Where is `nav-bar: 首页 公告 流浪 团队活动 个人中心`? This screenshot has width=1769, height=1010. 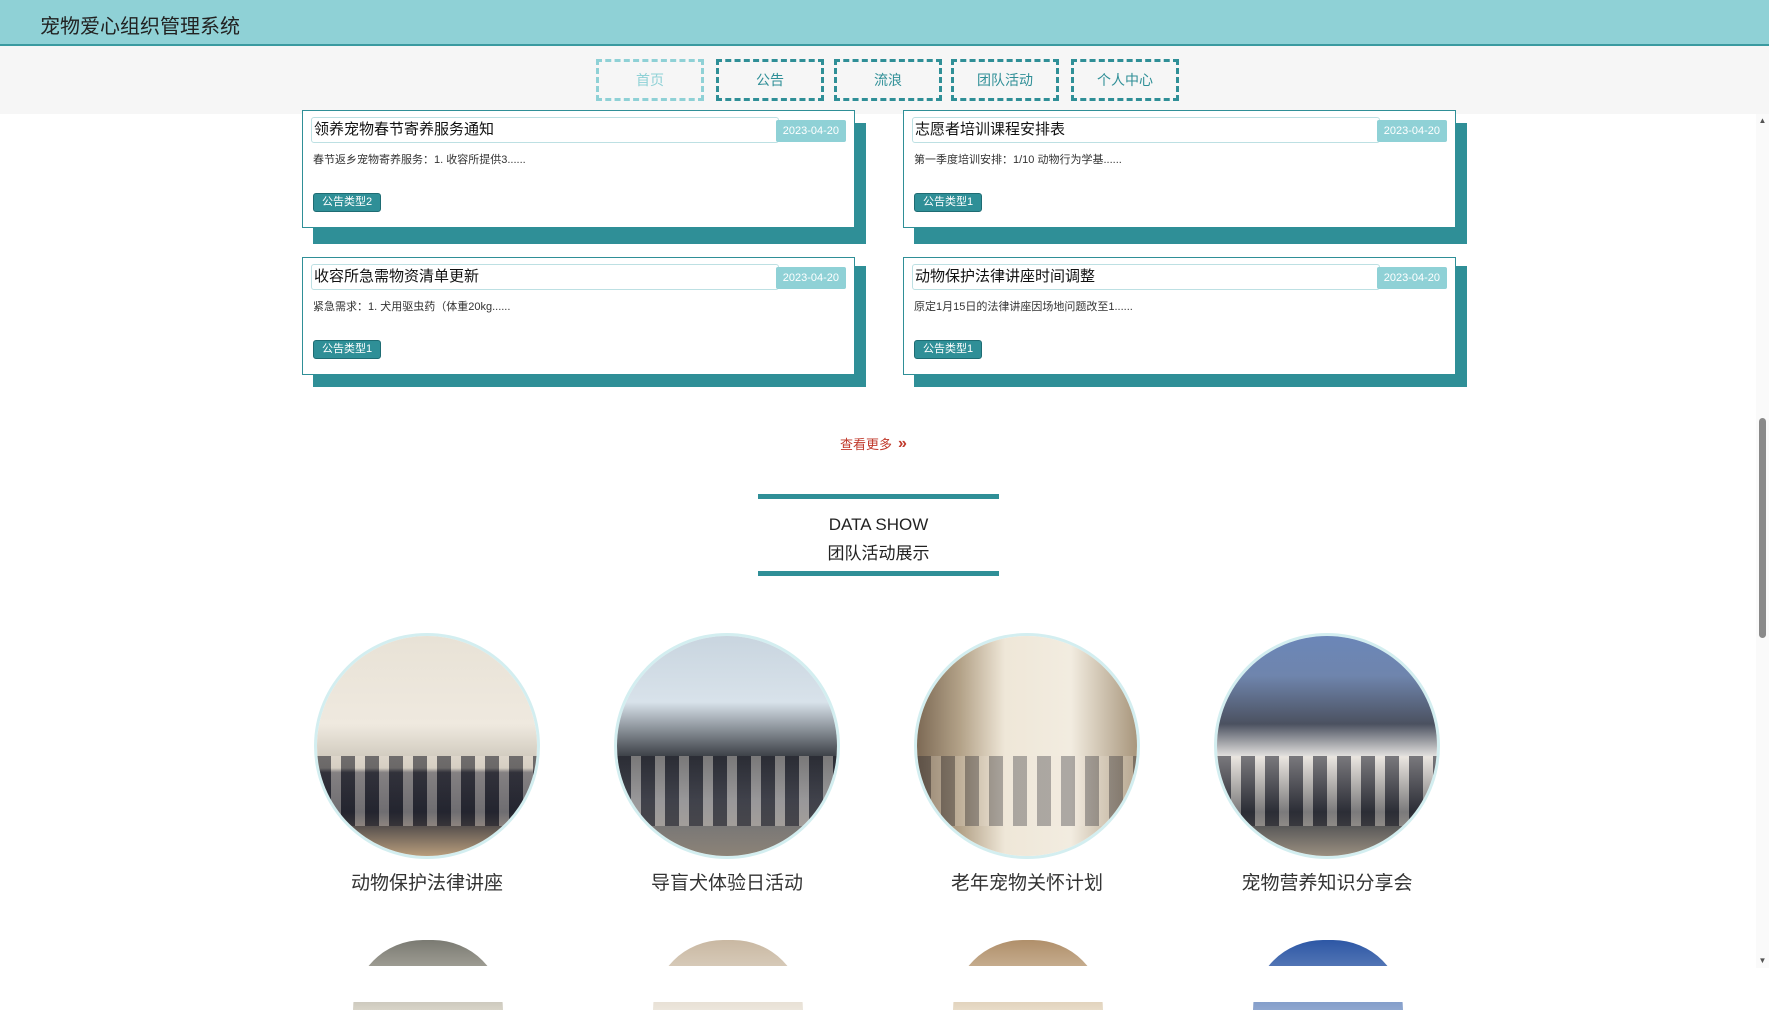 nav-bar: 首页 公告 流浪 团队活动 个人中心 is located at coordinates (884, 80).